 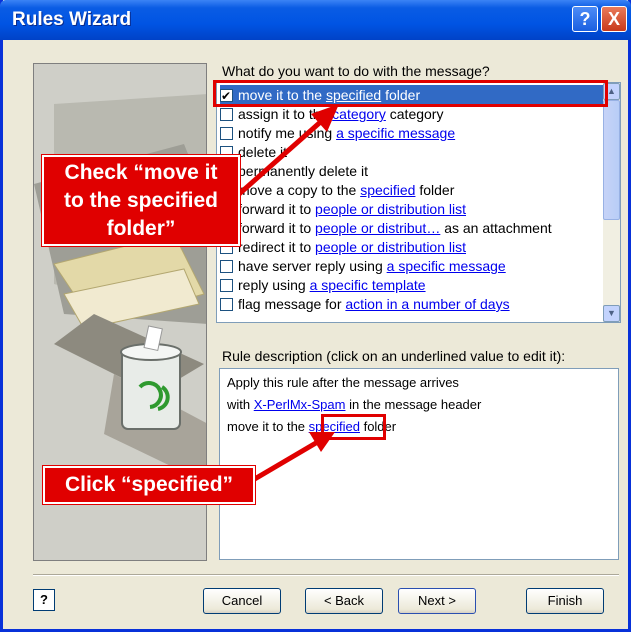 I want to click on action-days-link: action in a number of days, so click(x=427, y=304).